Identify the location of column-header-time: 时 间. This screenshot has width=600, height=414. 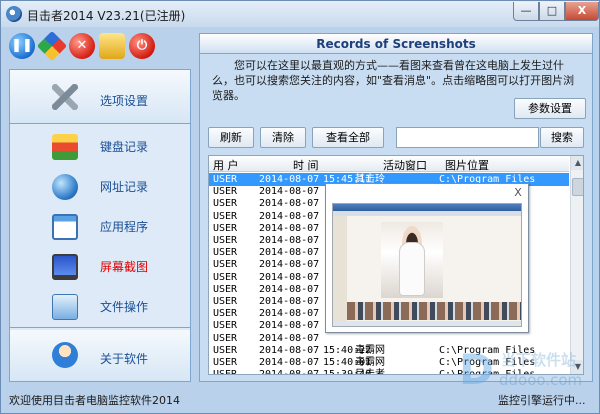
(306, 165).